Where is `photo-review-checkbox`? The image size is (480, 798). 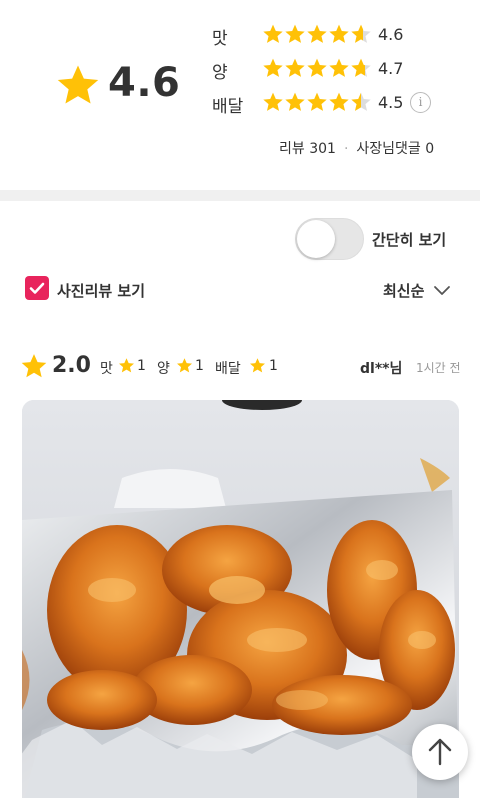
photo-review-checkbox is located at coordinates (37, 288).